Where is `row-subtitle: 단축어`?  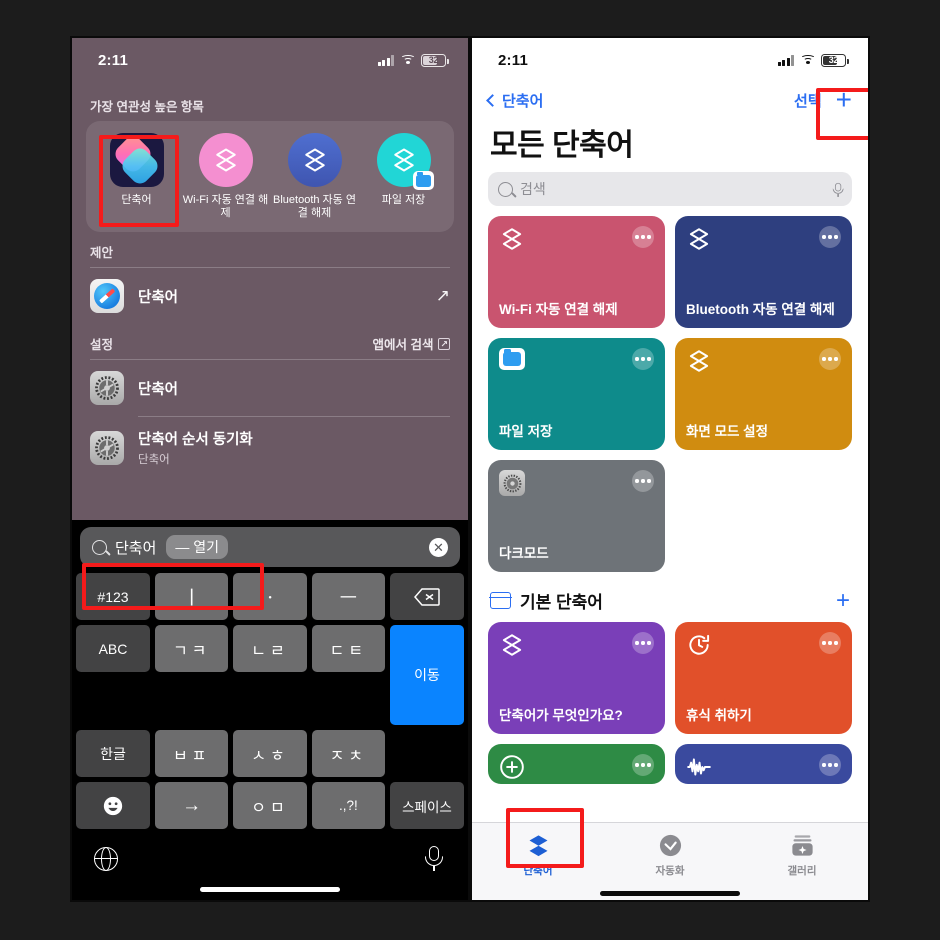 row-subtitle: 단축어 is located at coordinates (154, 460).